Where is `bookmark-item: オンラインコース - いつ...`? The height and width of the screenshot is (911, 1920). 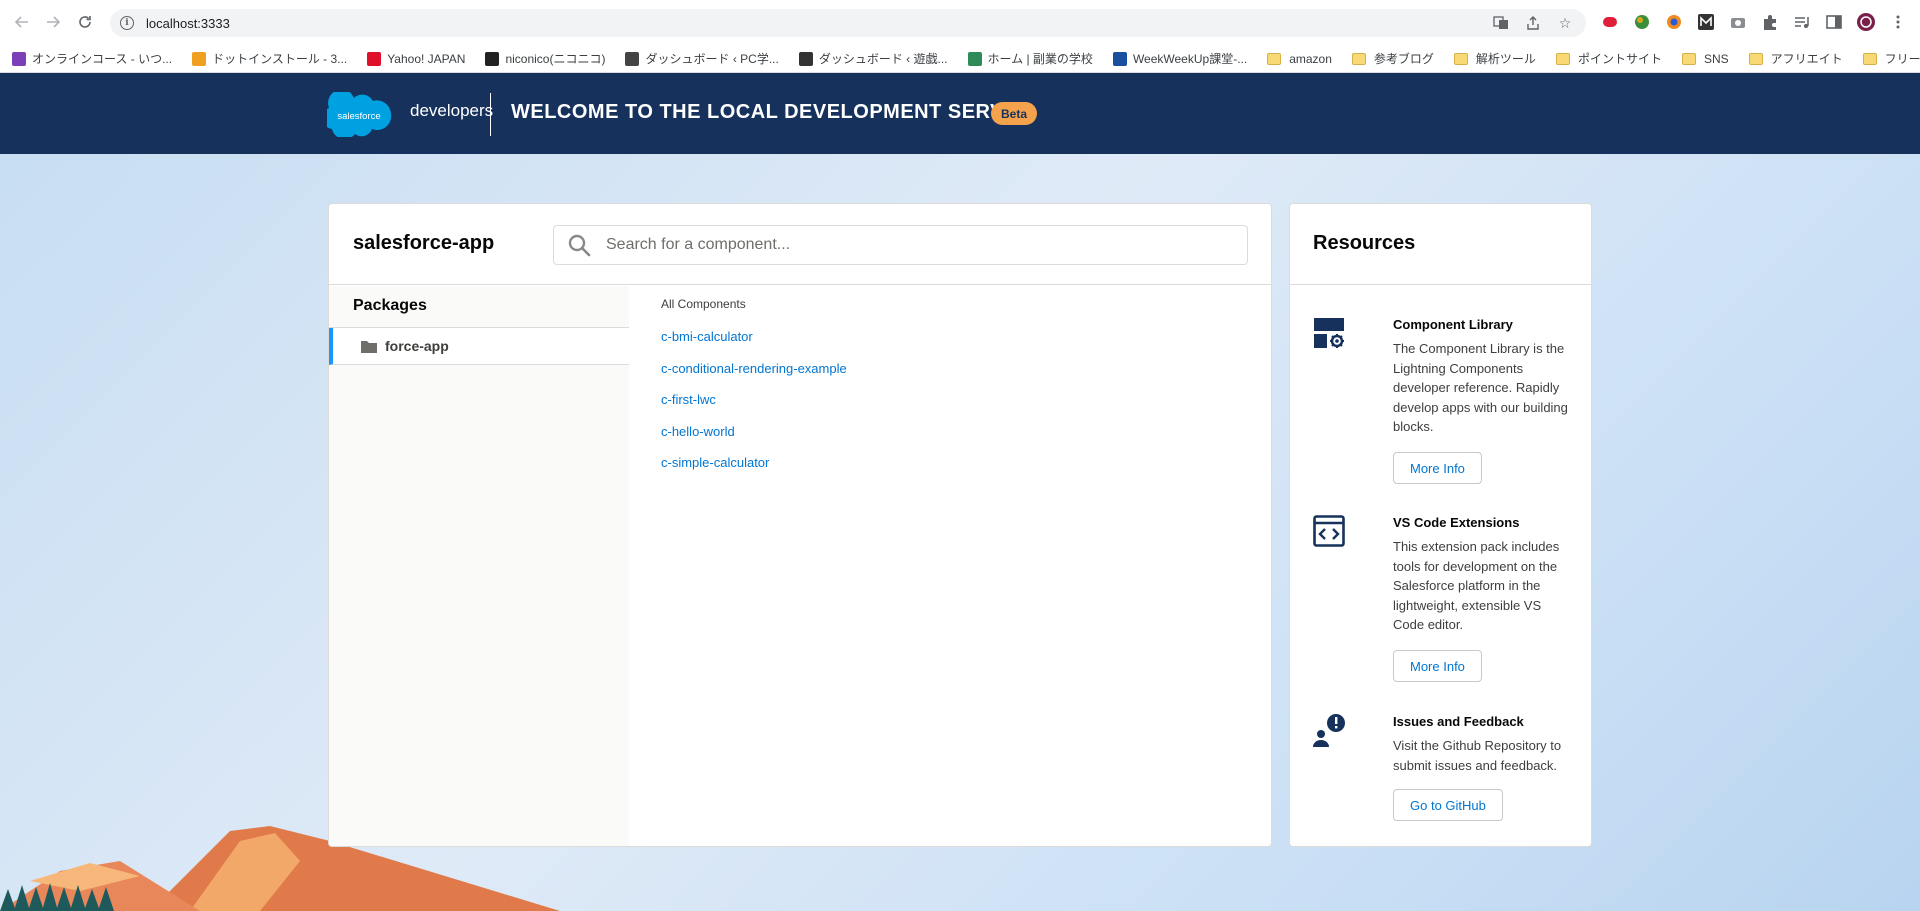
bookmark-item: オンラインコース - いつ... is located at coordinates (92, 59).